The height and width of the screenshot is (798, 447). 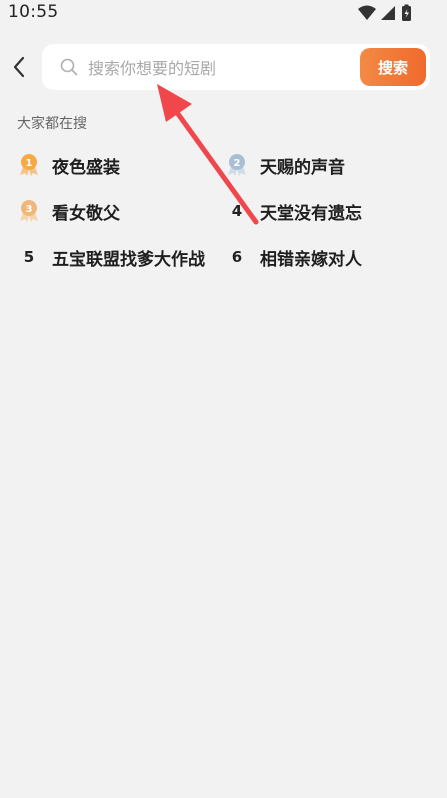 I want to click on rank-number: 6, so click(x=237, y=257).